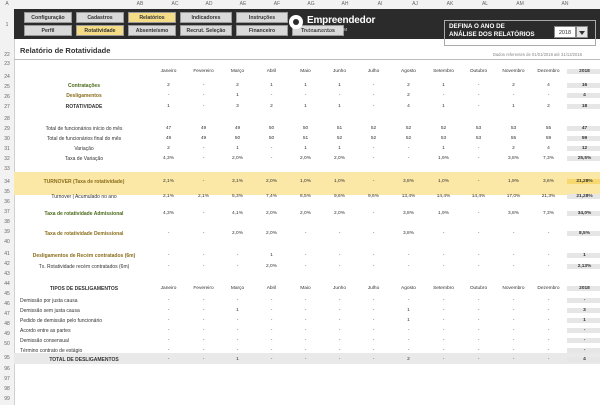 The height and width of the screenshot is (405, 600). I want to click on table-cell: Fevereiro, so click(203, 288).